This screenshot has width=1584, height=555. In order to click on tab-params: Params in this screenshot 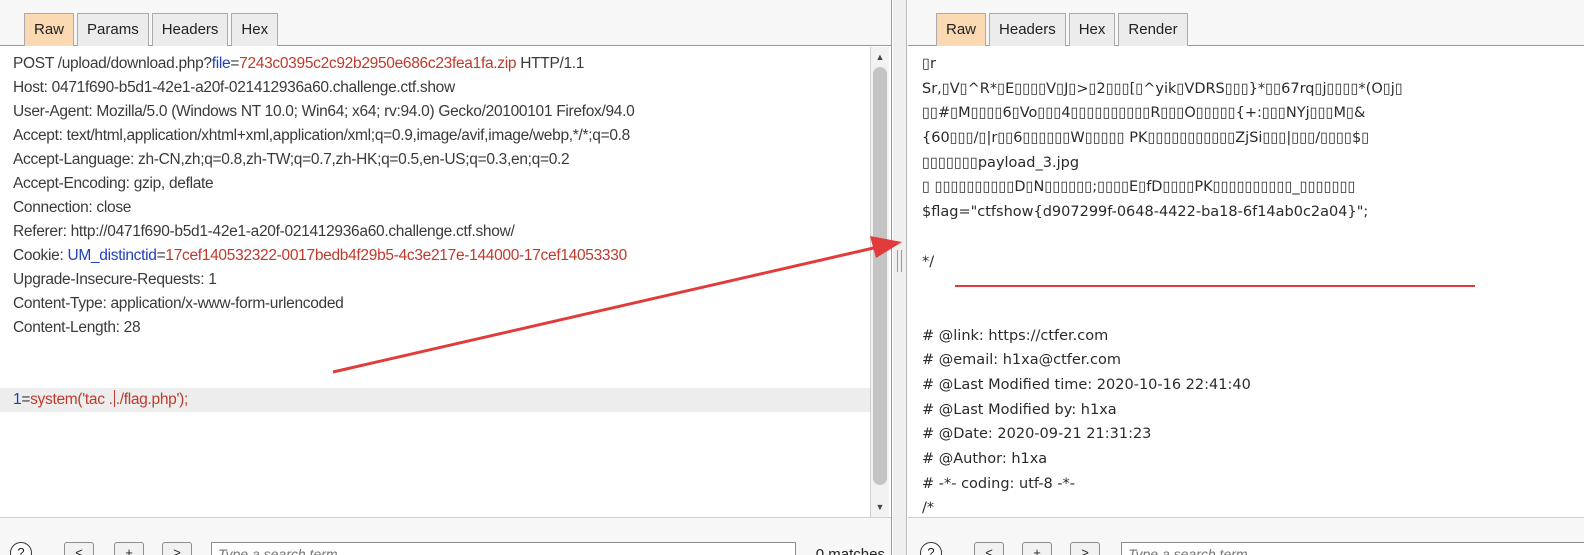, I will do `click(113, 29)`.